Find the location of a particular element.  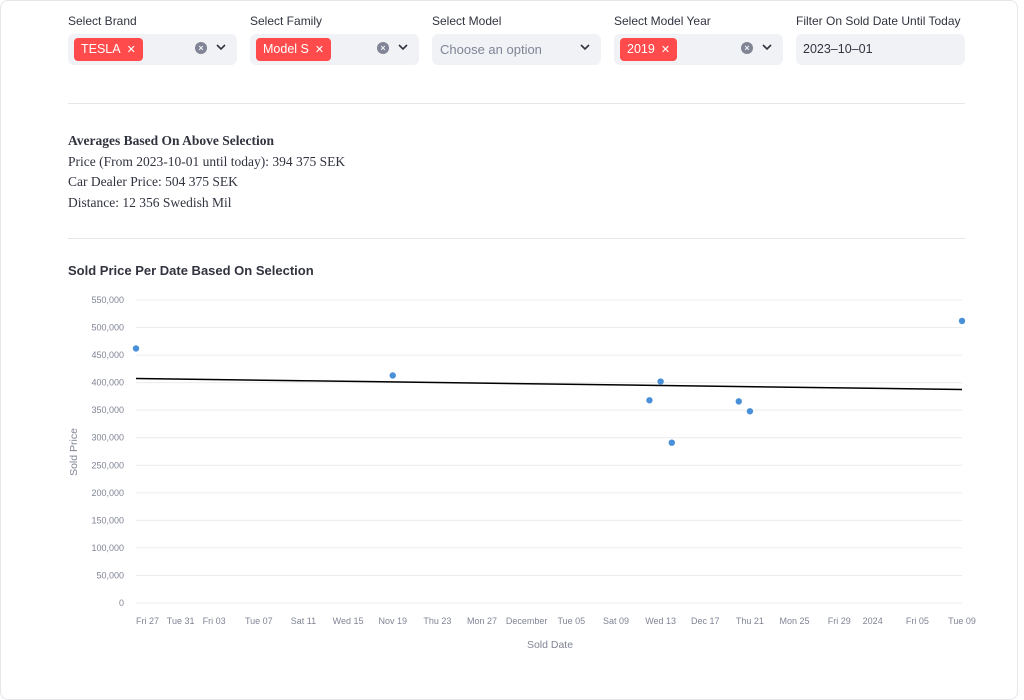

x-tick-label: Tue 31 is located at coordinates (181, 621).